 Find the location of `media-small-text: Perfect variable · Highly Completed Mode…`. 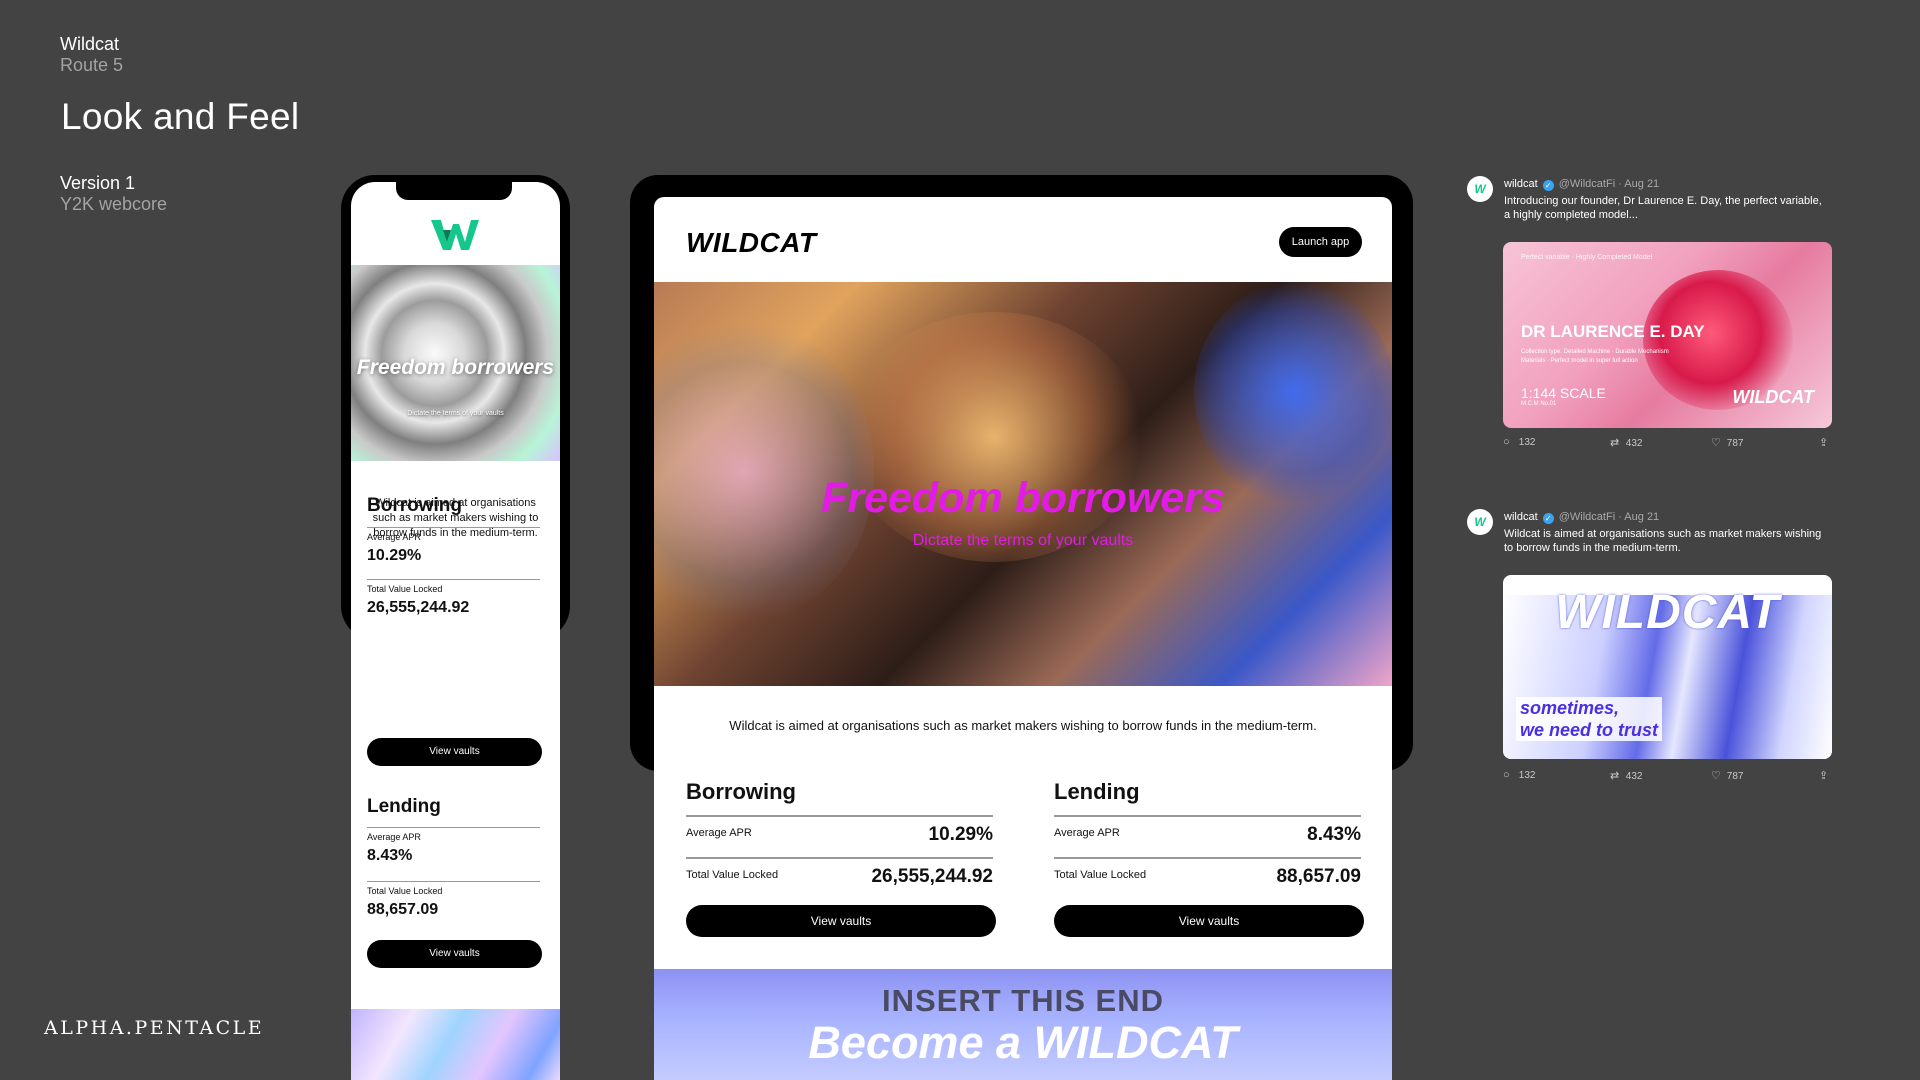

media-small-text: Perfect variable · Highly Completed Mode… is located at coordinates (1587, 257).